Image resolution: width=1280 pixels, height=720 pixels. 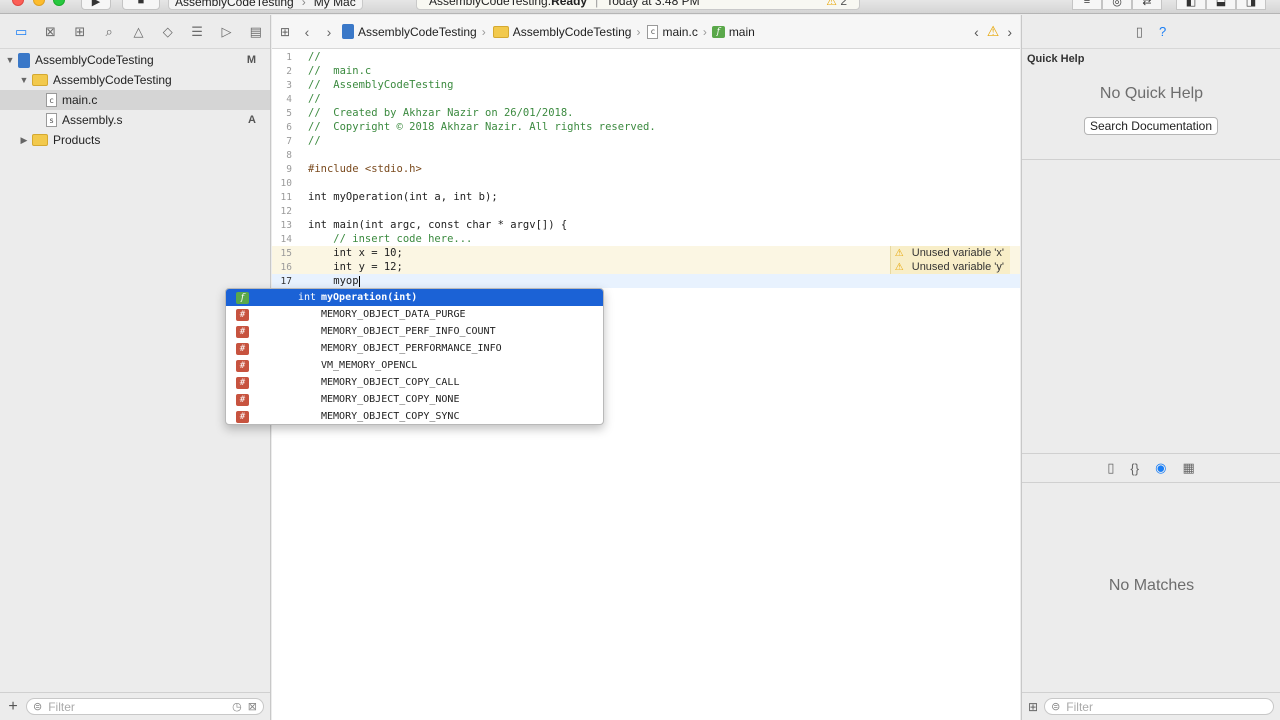 I want to click on function-icon: f, so click(x=718, y=31).